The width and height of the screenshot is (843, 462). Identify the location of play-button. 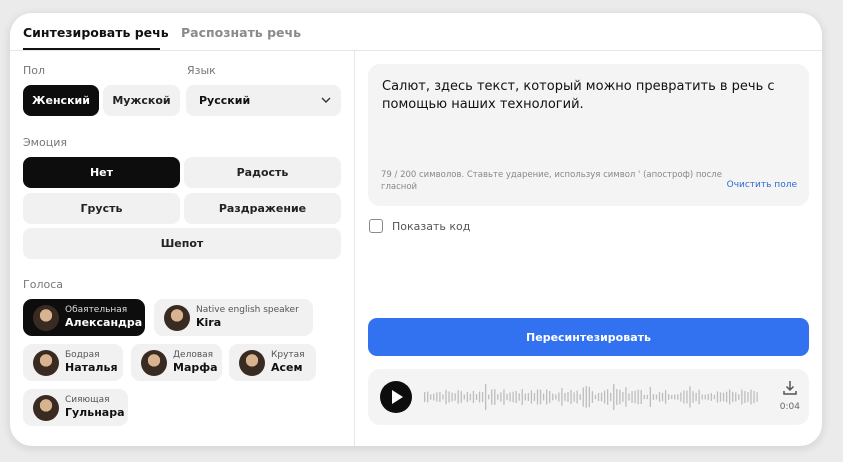
(396, 397).